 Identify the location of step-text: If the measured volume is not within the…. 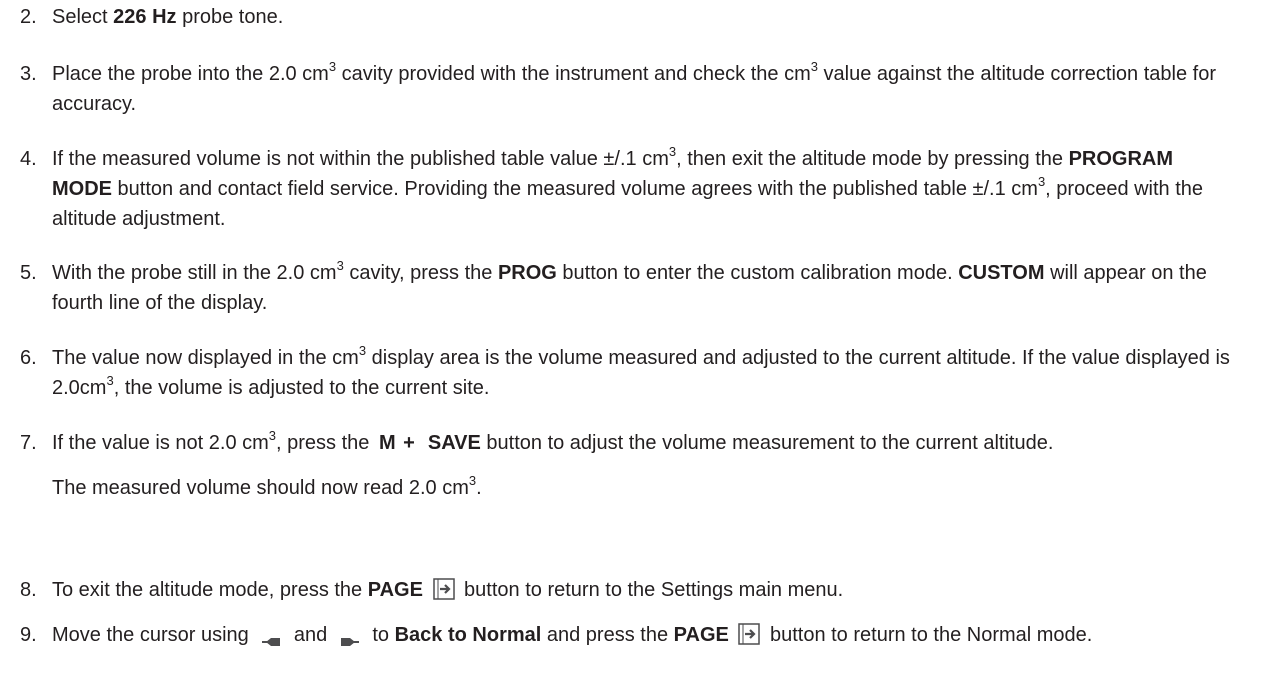
(628, 187).